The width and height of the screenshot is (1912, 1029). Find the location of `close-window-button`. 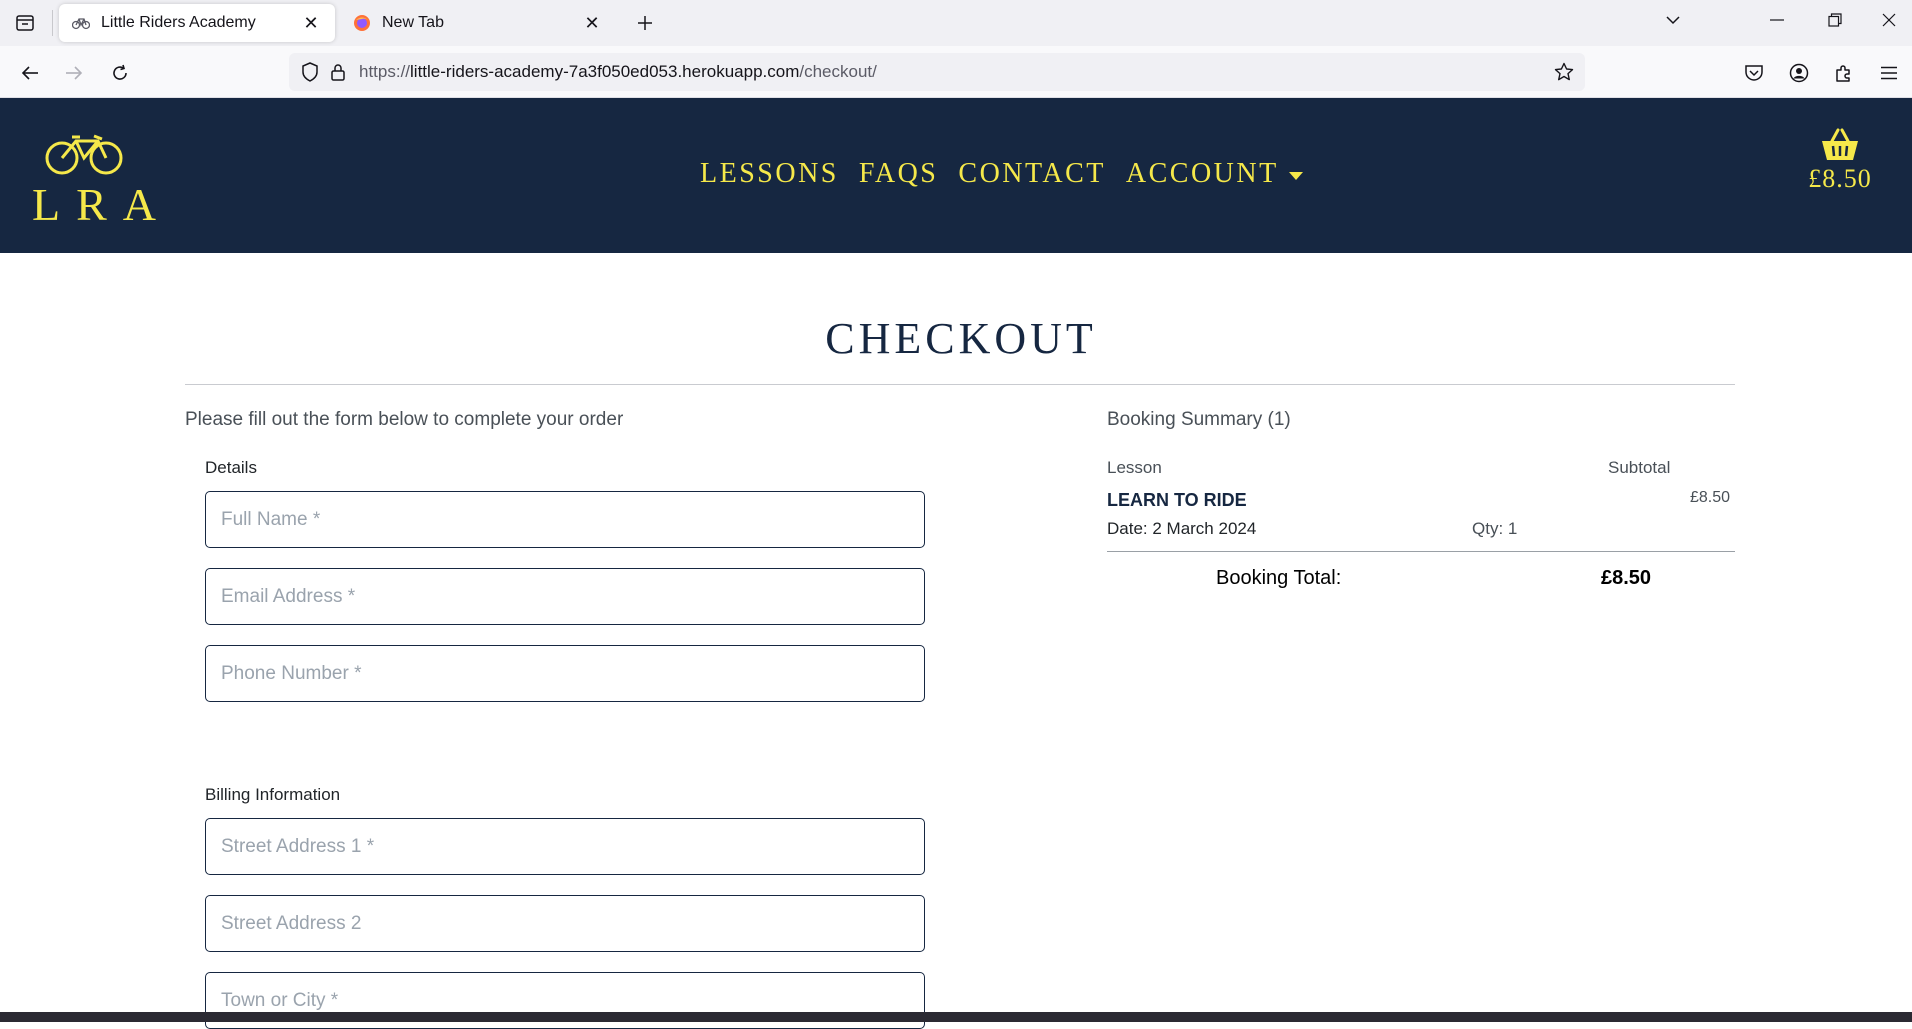

close-window-button is located at coordinates (1889, 20).